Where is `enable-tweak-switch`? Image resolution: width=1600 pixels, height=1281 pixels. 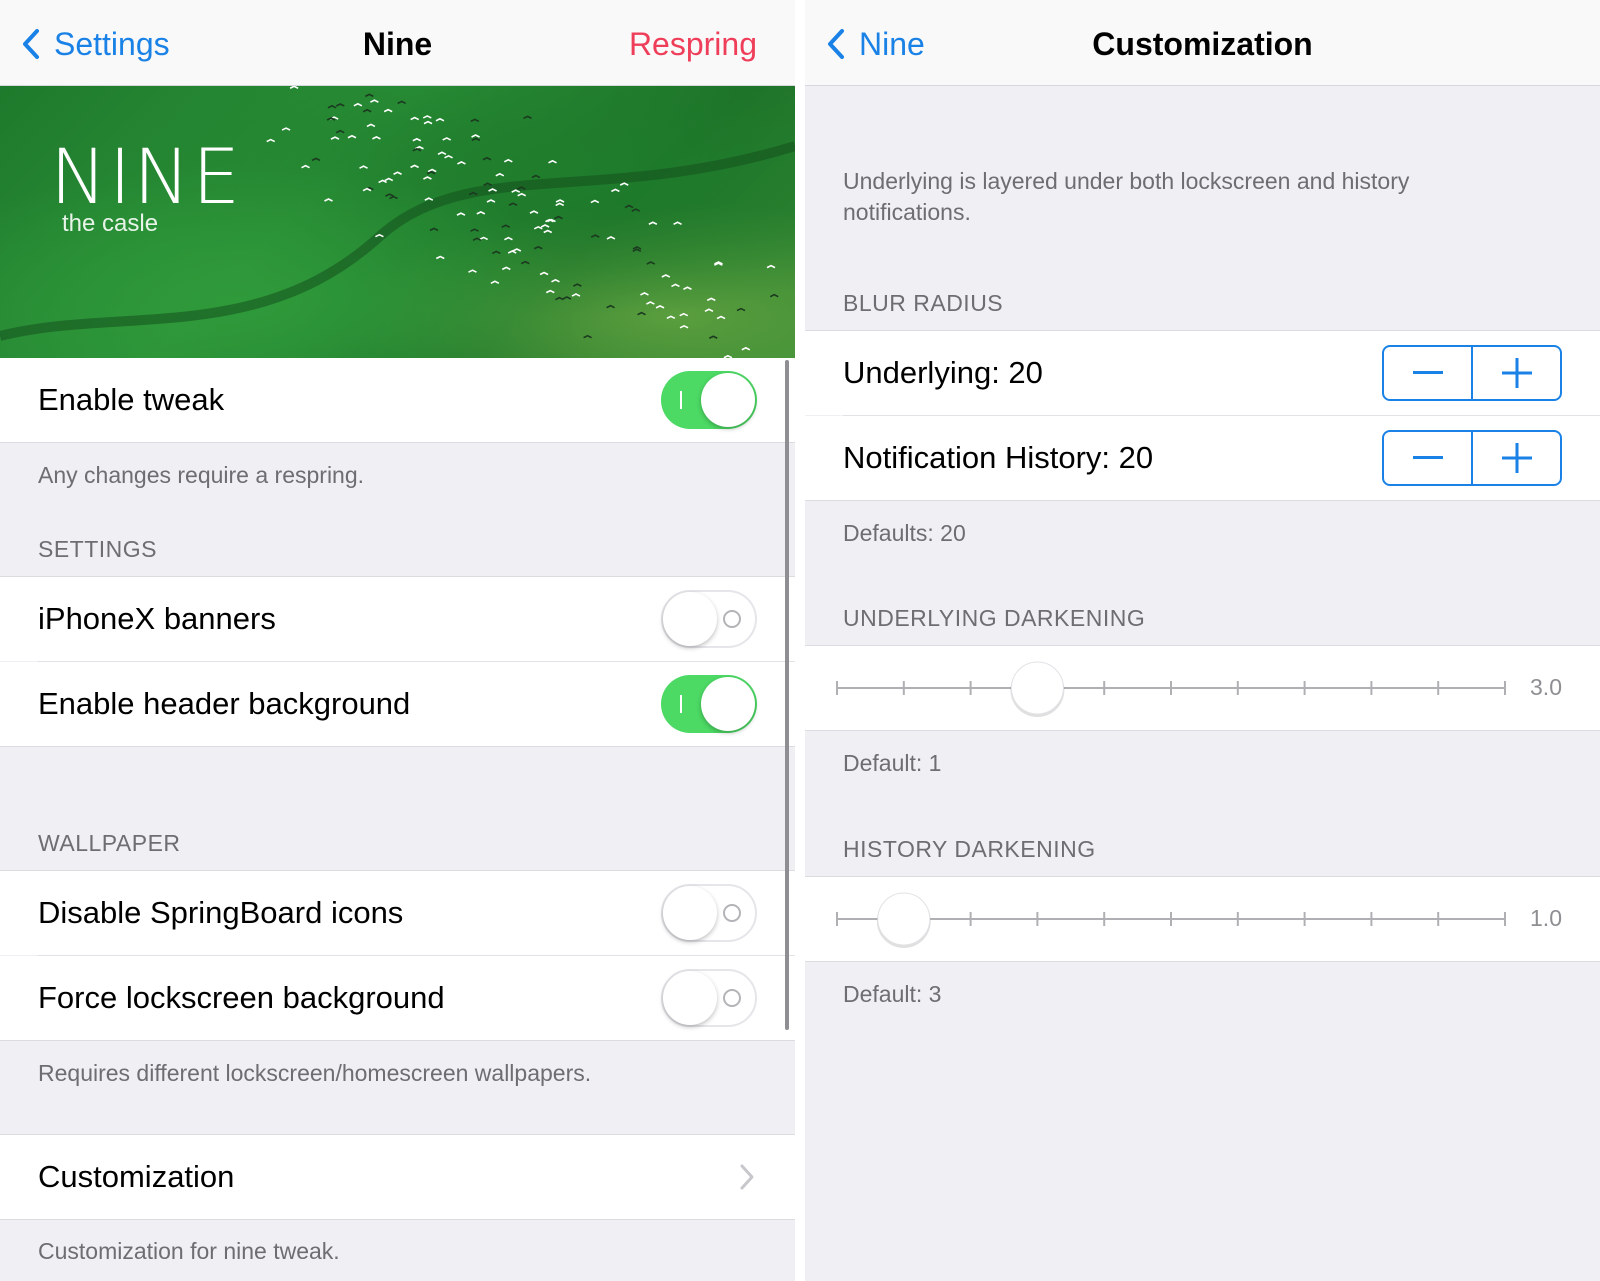
enable-tweak-switch is located at coordinates (709, 400).